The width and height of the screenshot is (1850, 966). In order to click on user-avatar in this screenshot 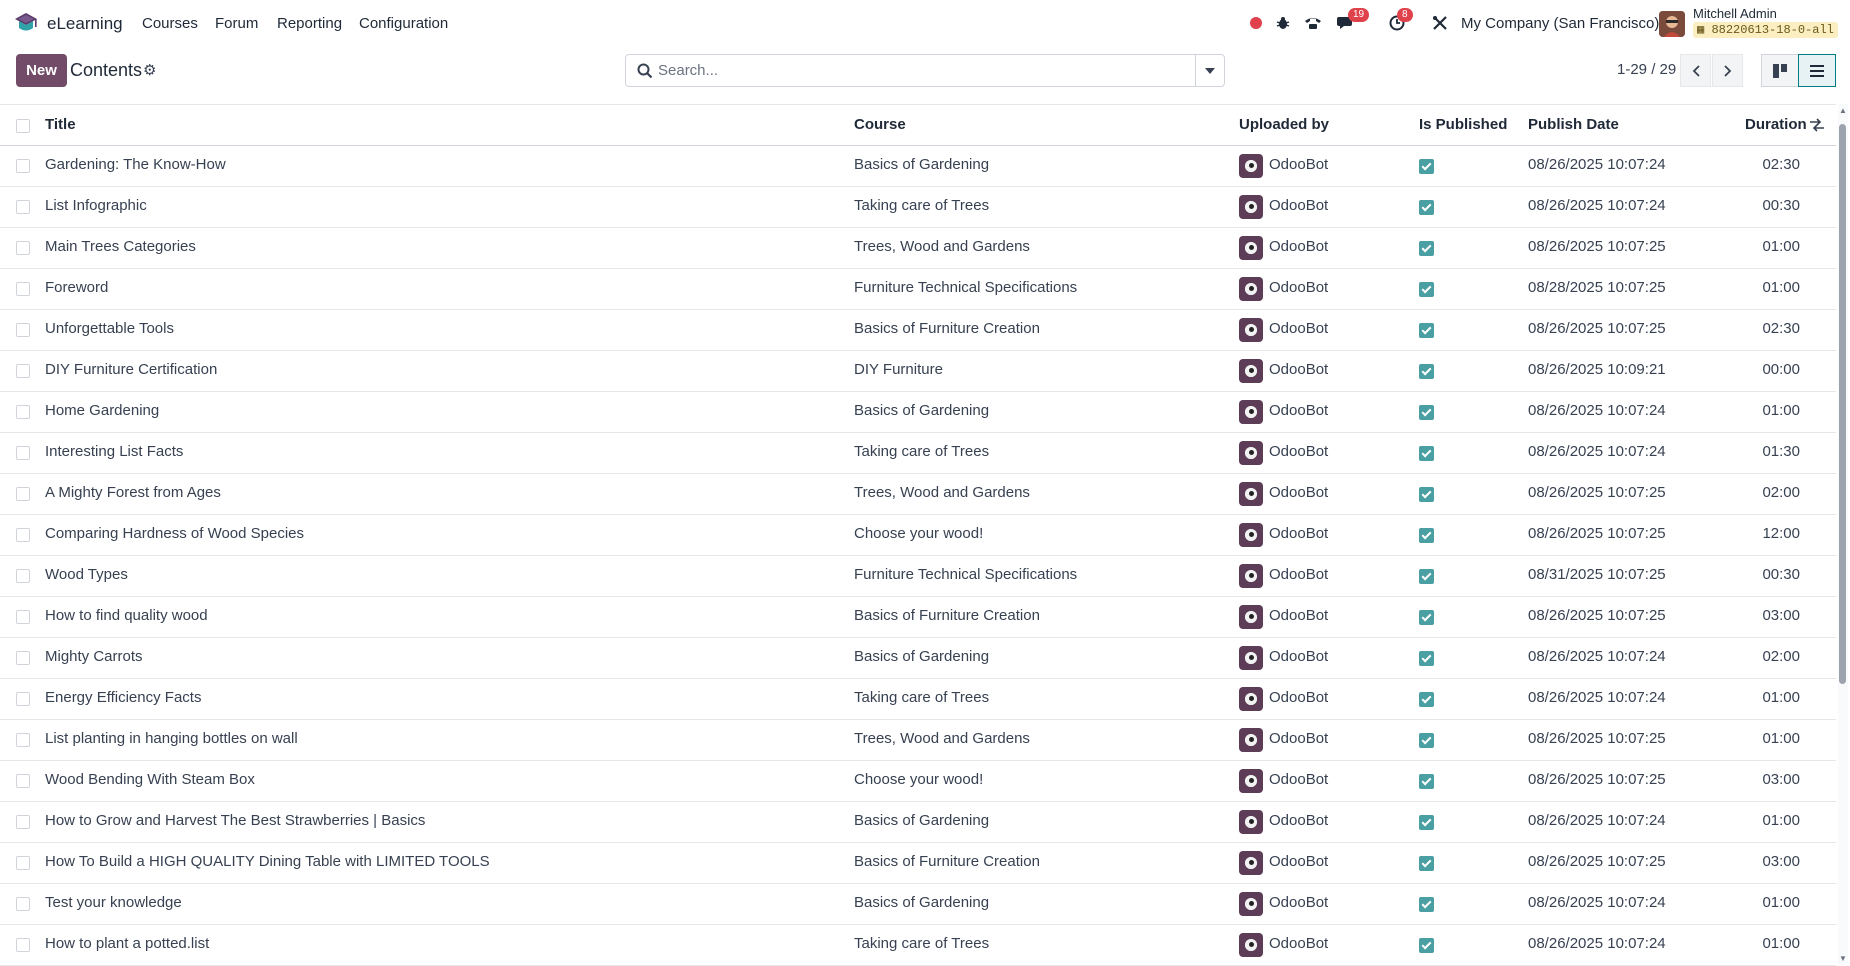, I will do `click(1672, 24)`.